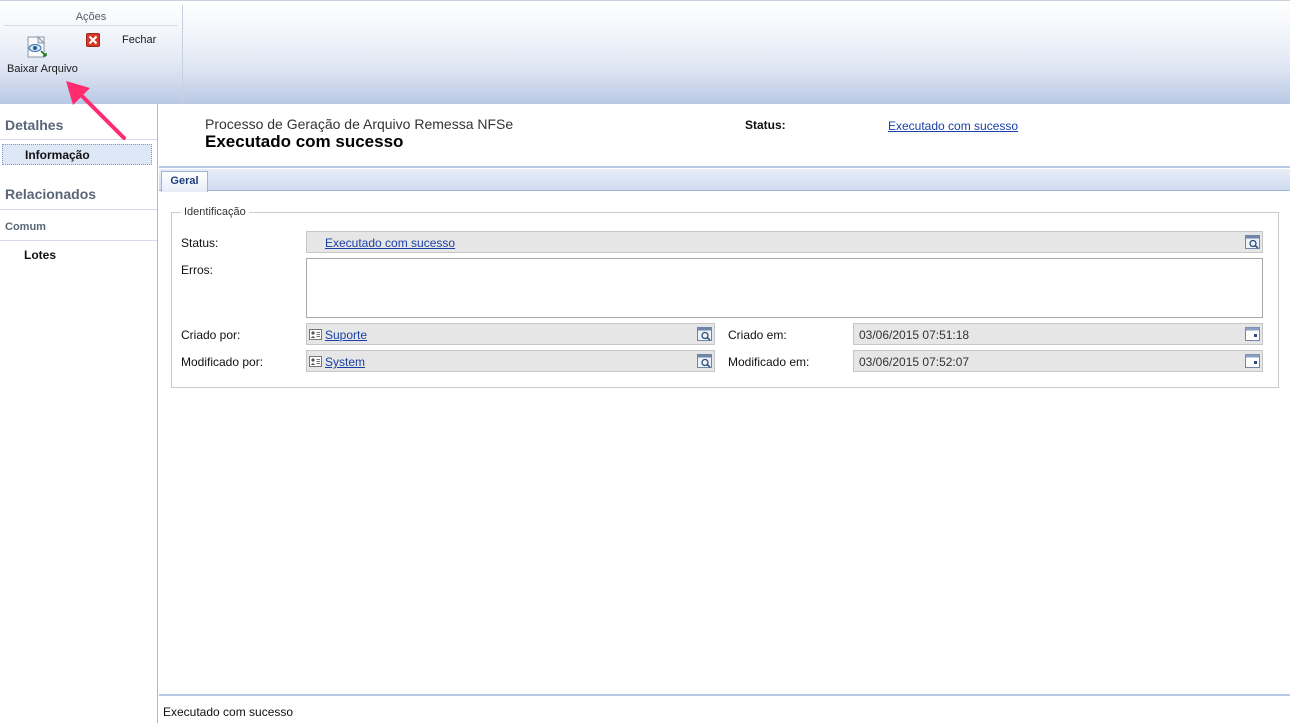  I want to click on modified-by-field: System, so click(510, 361).